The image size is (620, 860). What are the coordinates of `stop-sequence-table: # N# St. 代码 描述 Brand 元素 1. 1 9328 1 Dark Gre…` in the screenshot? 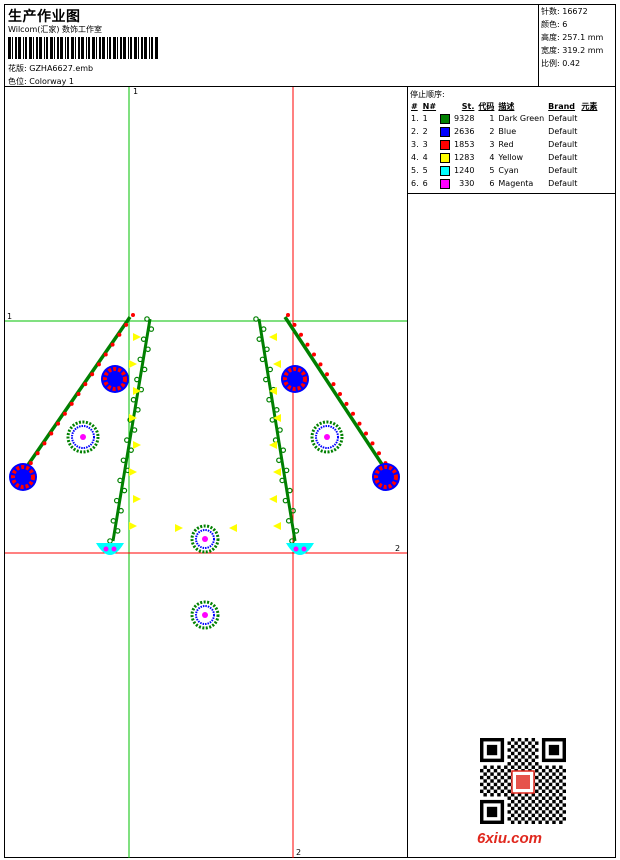 It's located at (504, 145).